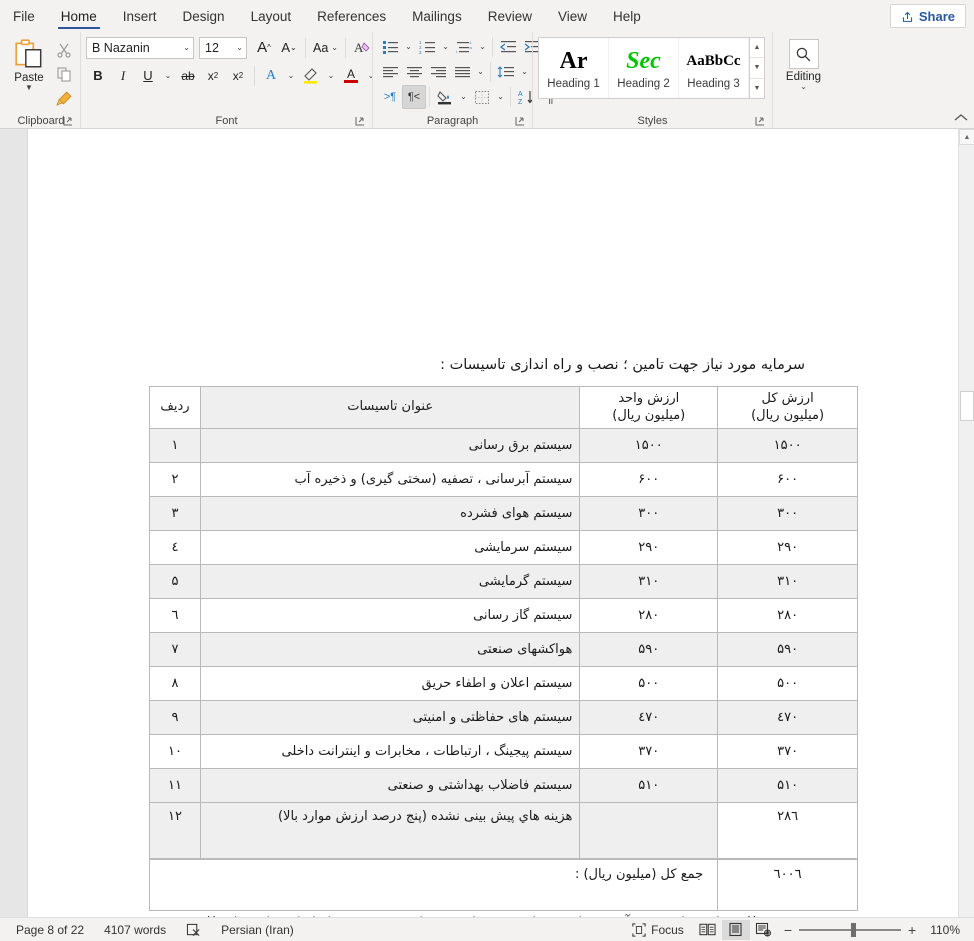 The width and height of the screenshot is (974, 941). Describe the element at coordinates (644, 68) in the screenshot. I see `style-heading-2: Sec Heading 2` at that location.